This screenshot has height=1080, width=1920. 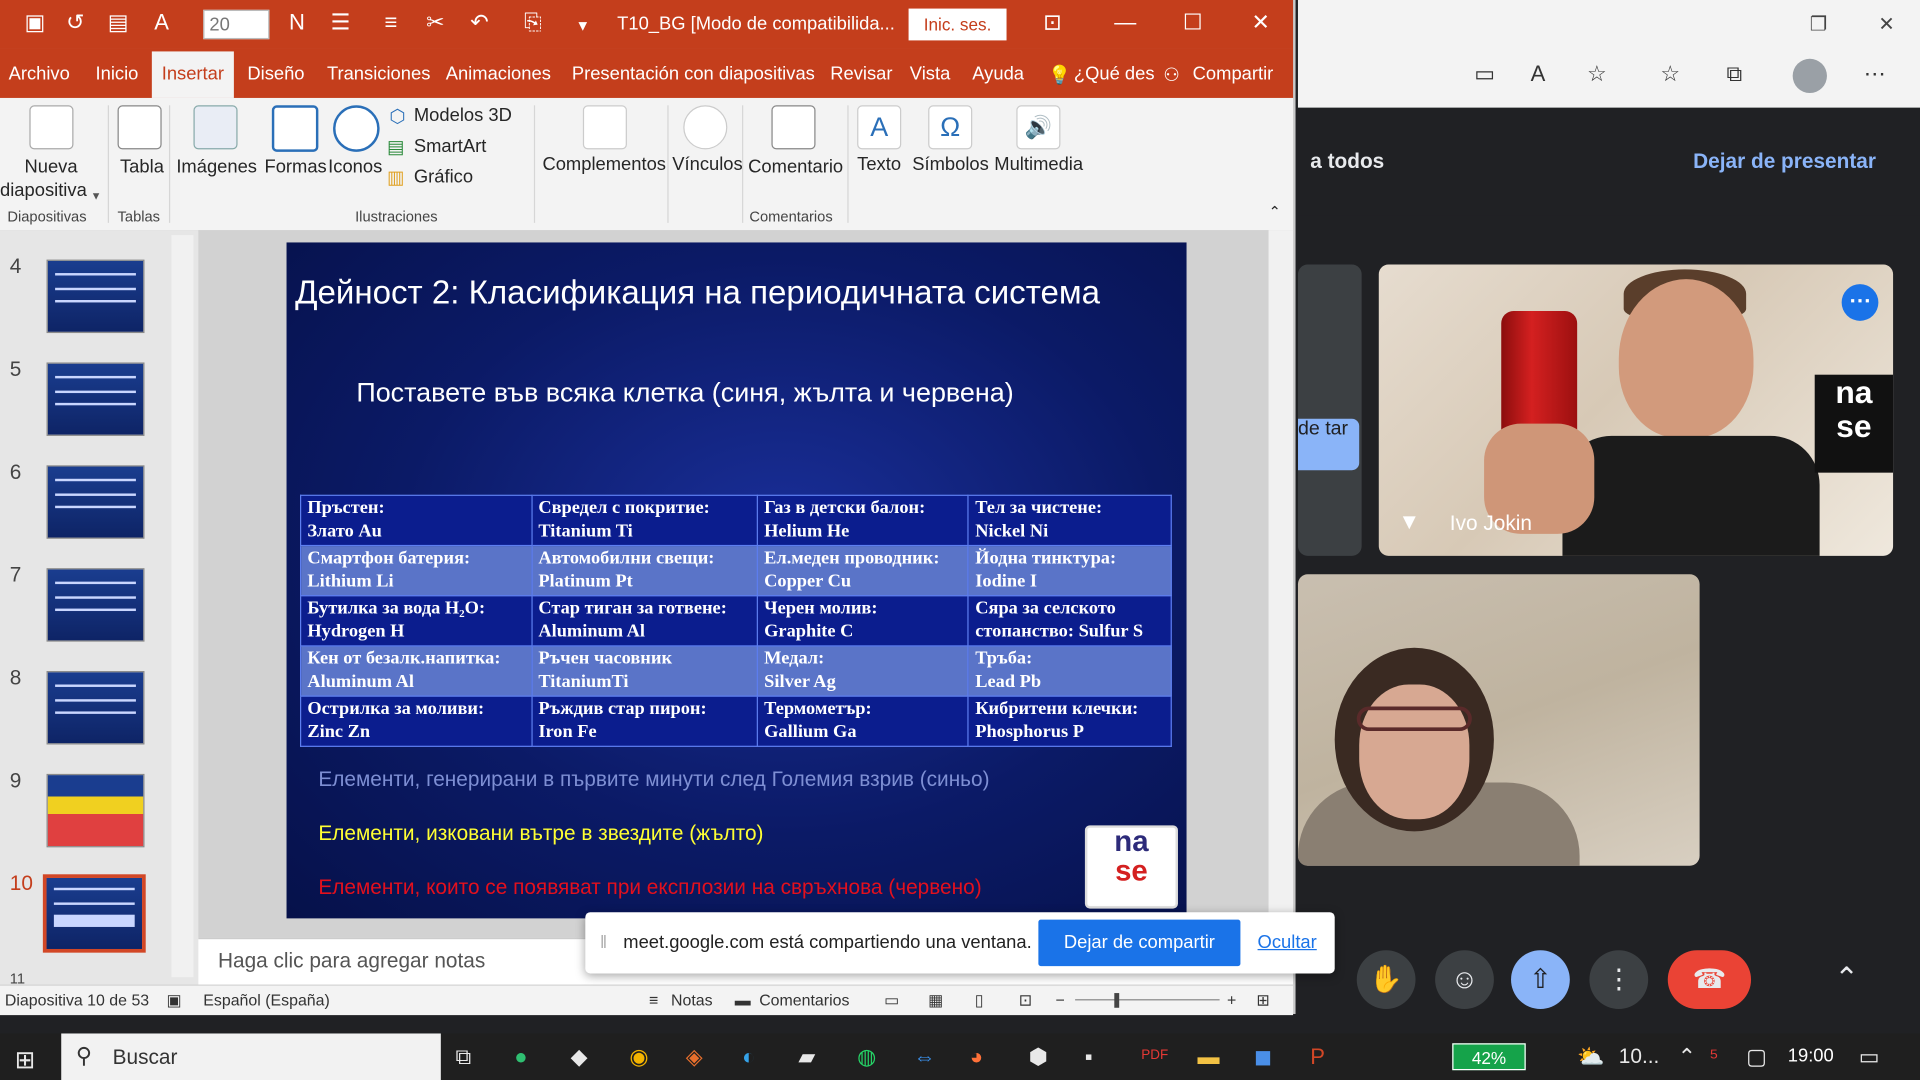 What do you see at coordinates (1869, 1057) in the screenshot?
I see `action-center-icon: ▭` at bounding box center [1869, 1057].